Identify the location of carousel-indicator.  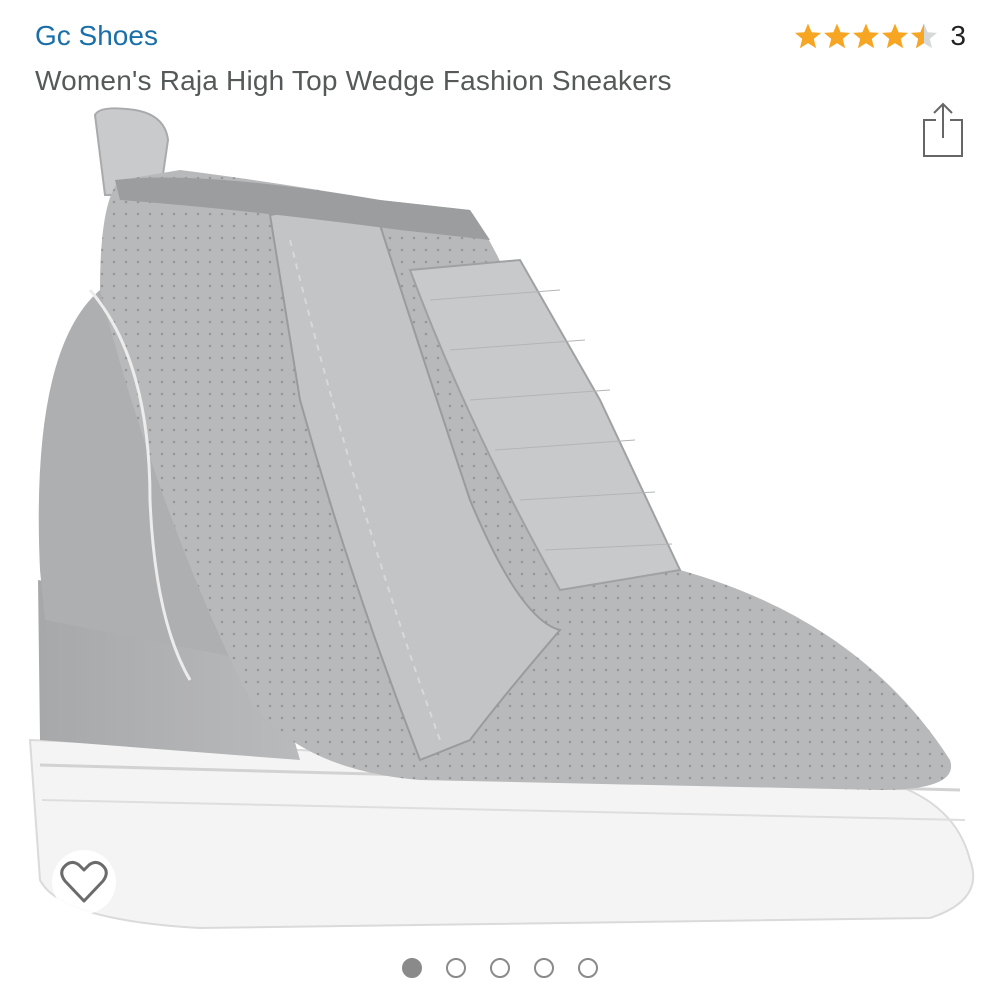
(500, 968).